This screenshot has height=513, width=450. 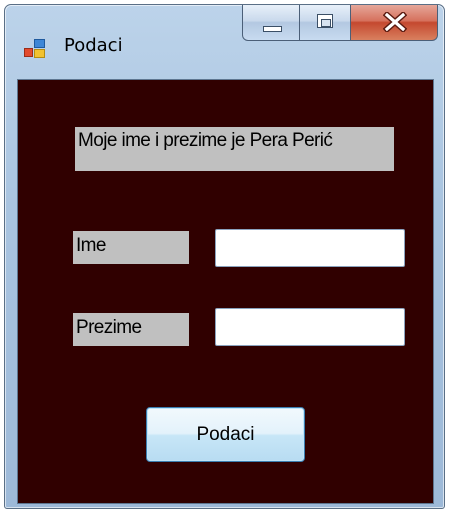 I want to click on last-name-field, so click(x=310, y=327).